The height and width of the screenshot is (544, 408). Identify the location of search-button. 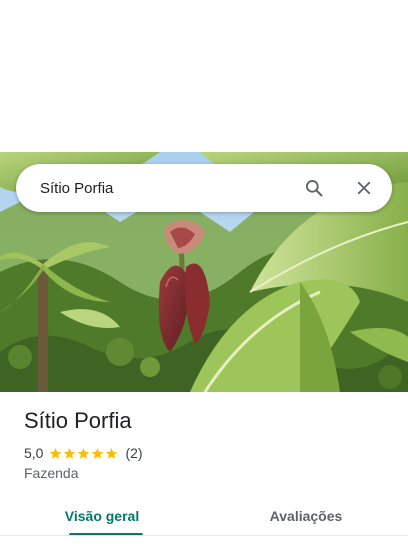
(314, 188).